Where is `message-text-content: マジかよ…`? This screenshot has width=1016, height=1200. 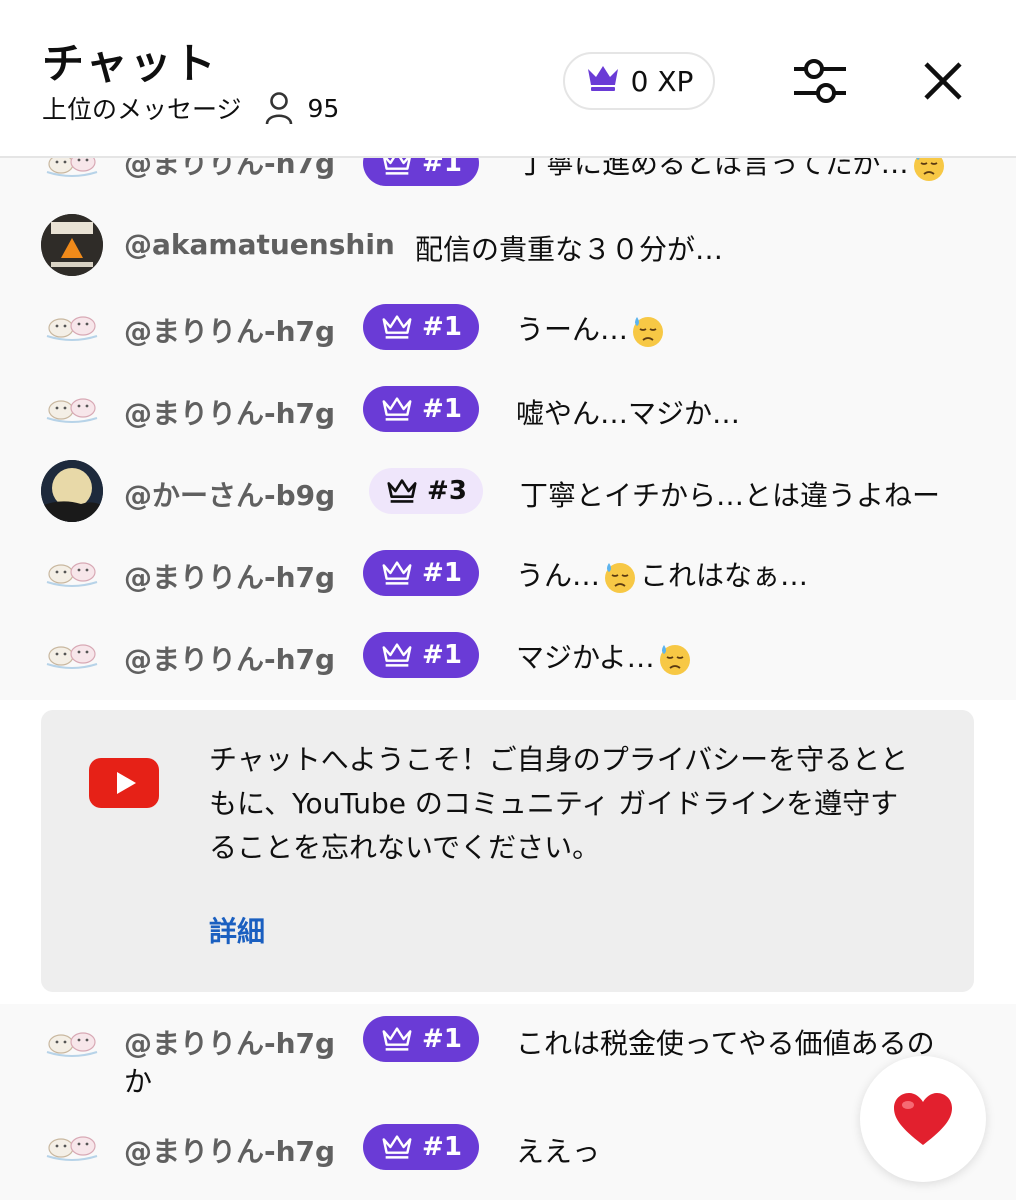 message-text-content: マジかよ… is located at coordinates (585, 657).